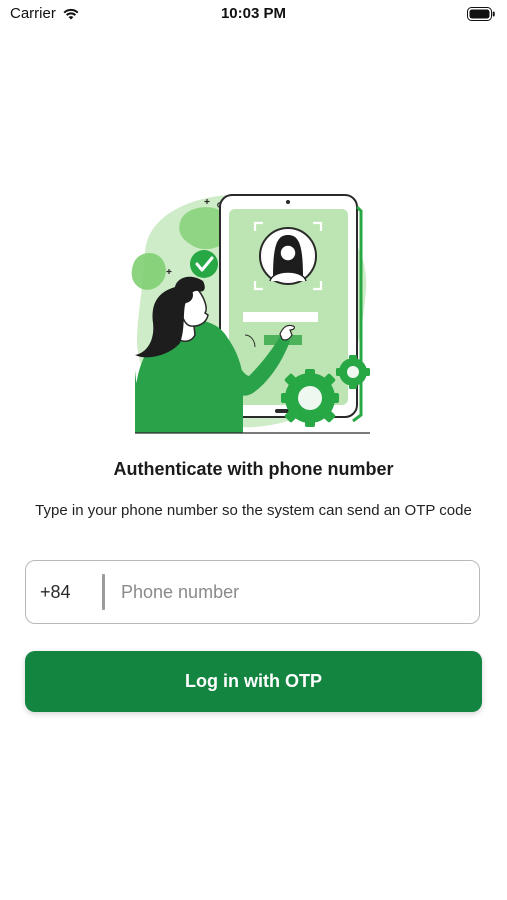  I want to click on phone-field: +84, so click(252, 592).